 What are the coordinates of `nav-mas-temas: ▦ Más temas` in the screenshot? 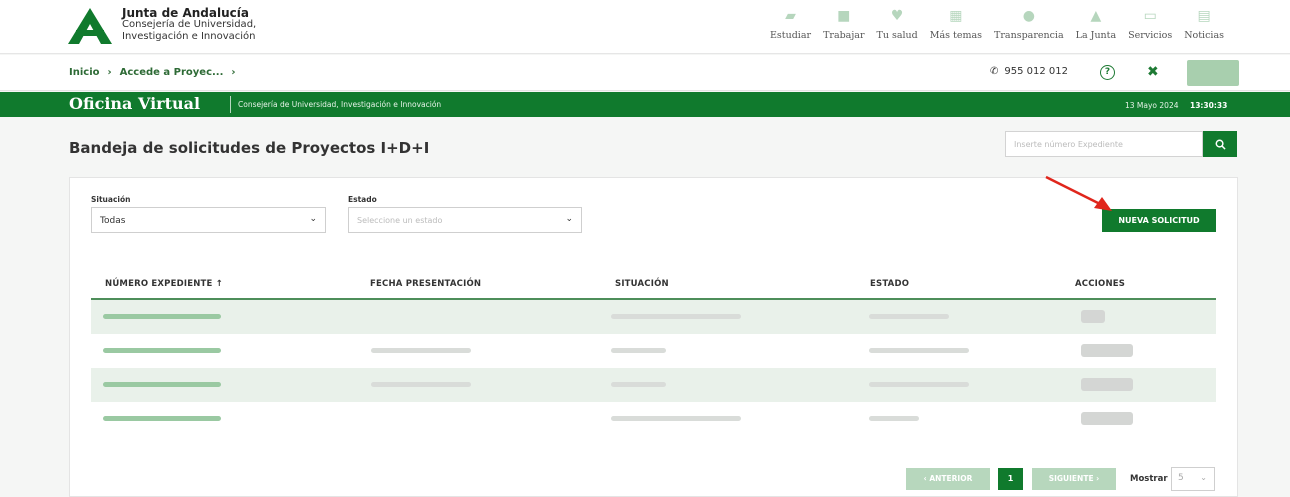 It's located at (956, 24).